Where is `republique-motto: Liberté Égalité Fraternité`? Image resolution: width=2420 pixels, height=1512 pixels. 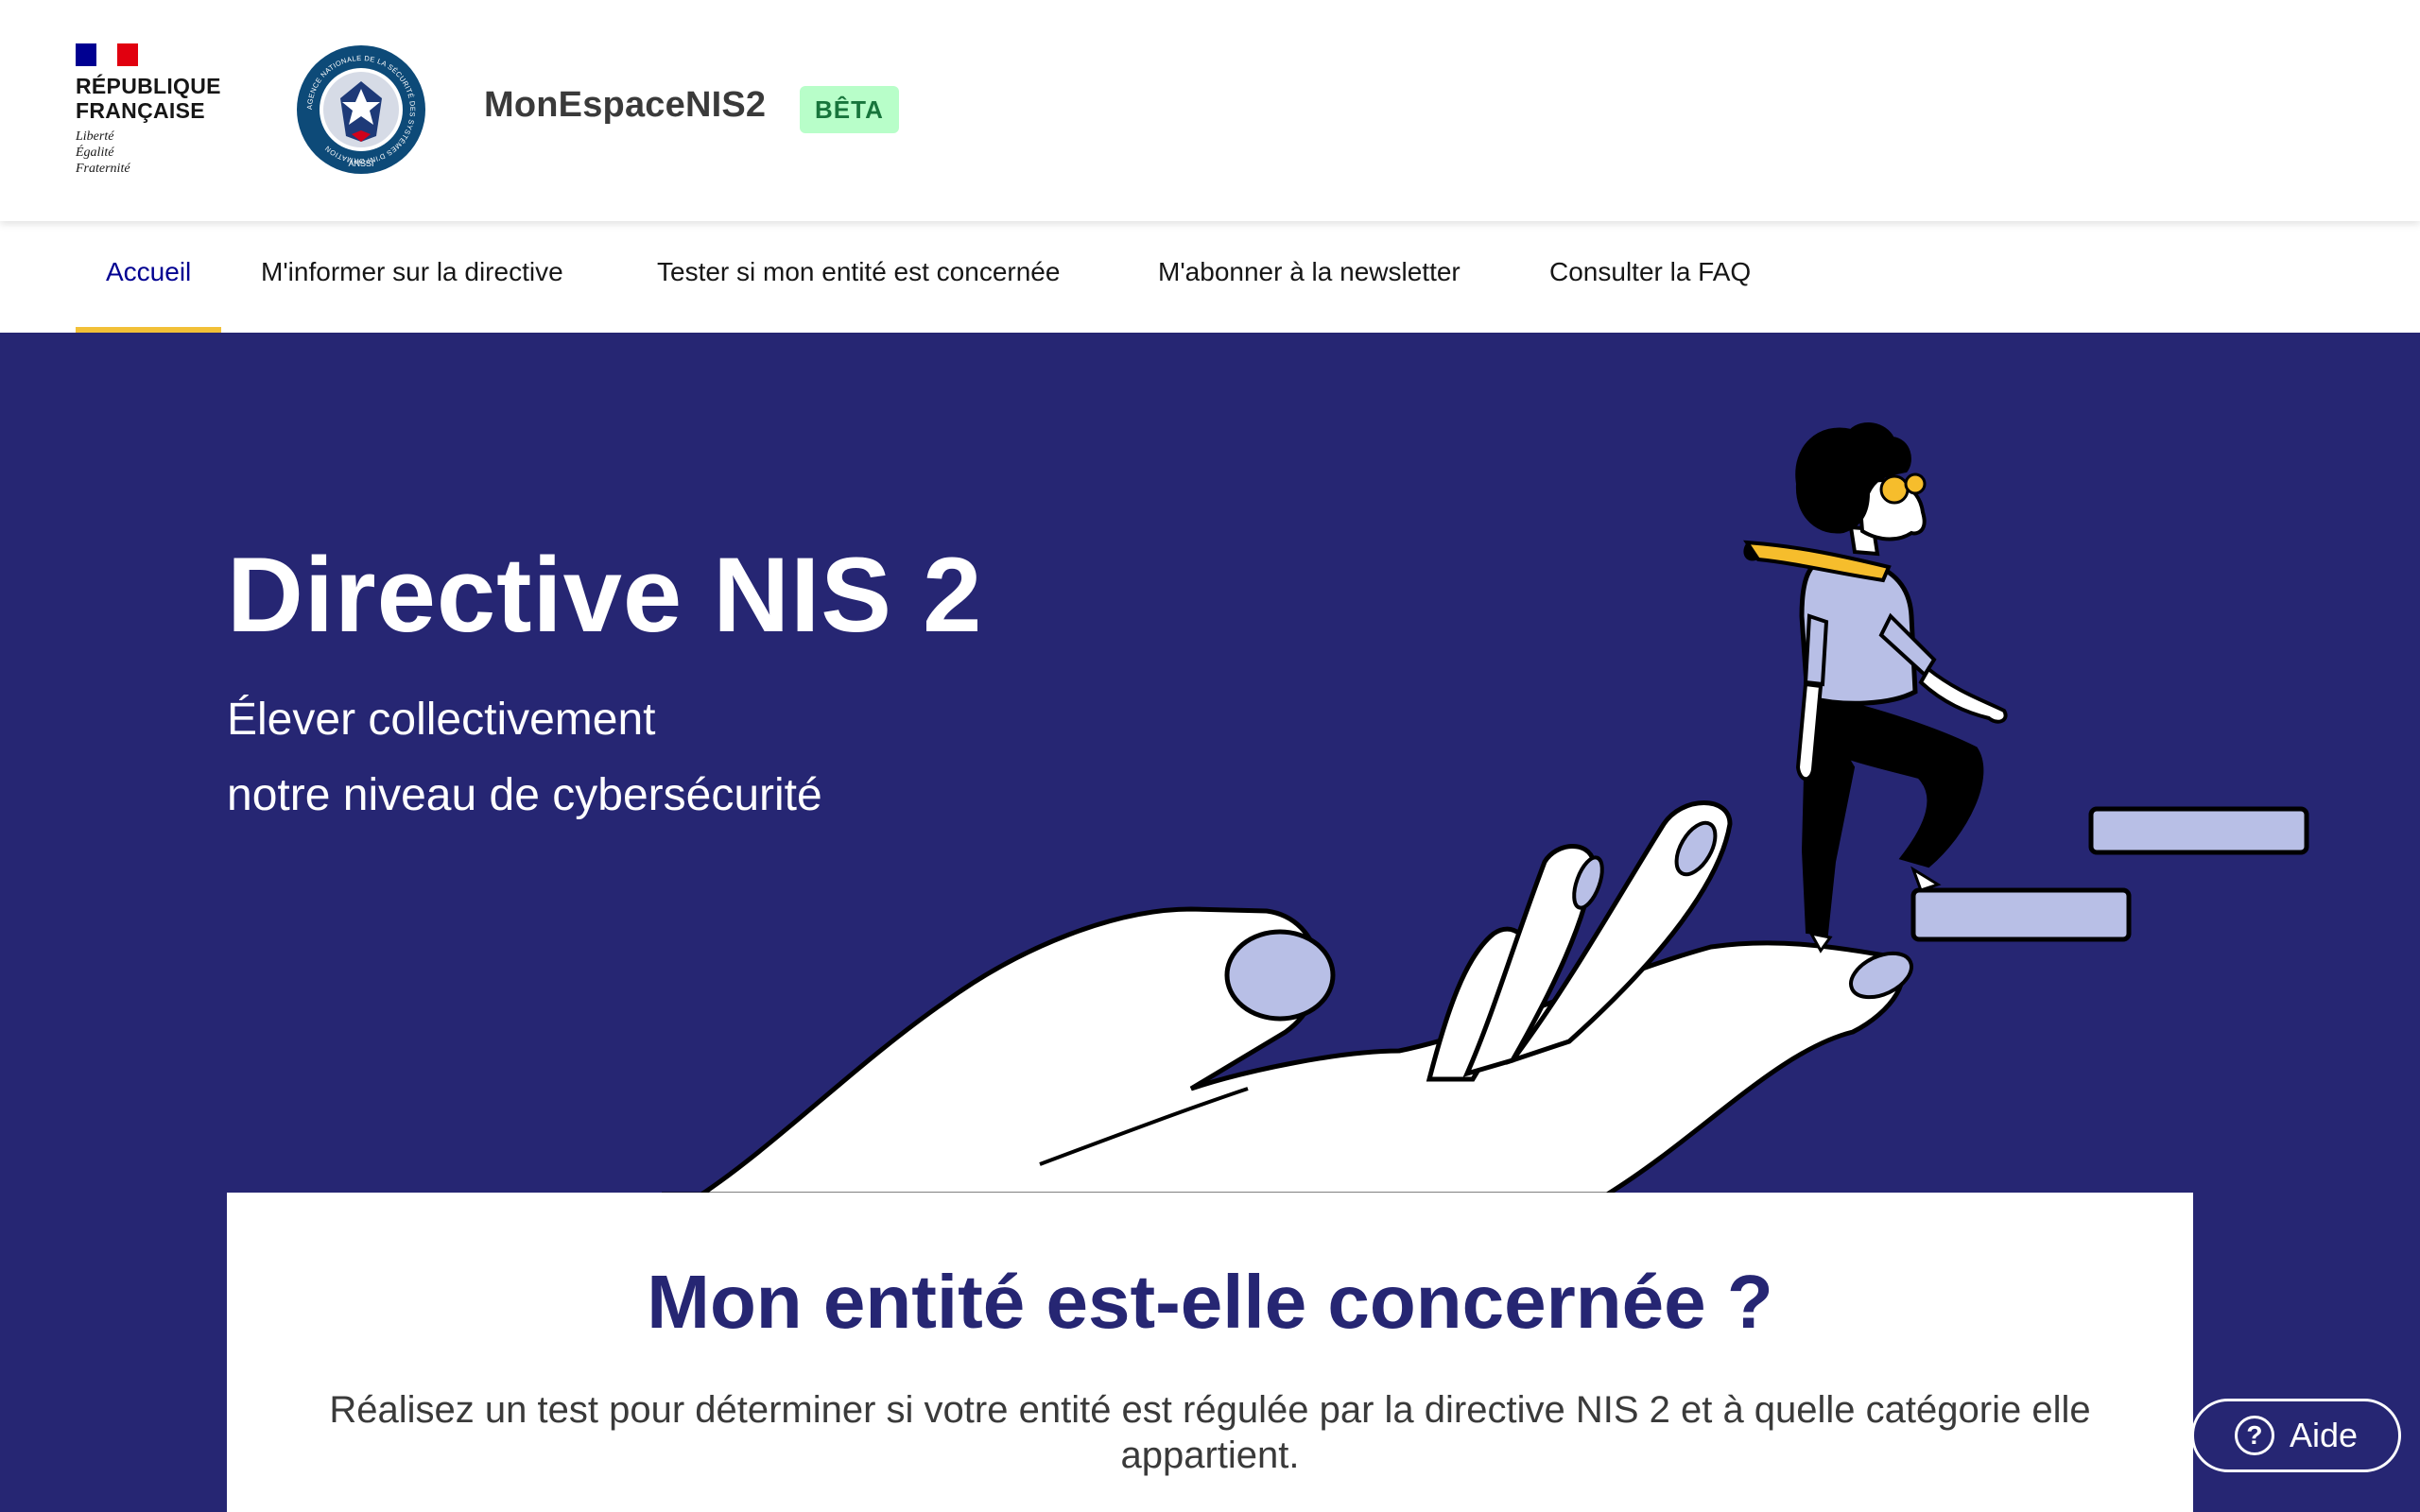 republique-motto: Liberté Égalité Fraternité is located at coordinates (103, 152).